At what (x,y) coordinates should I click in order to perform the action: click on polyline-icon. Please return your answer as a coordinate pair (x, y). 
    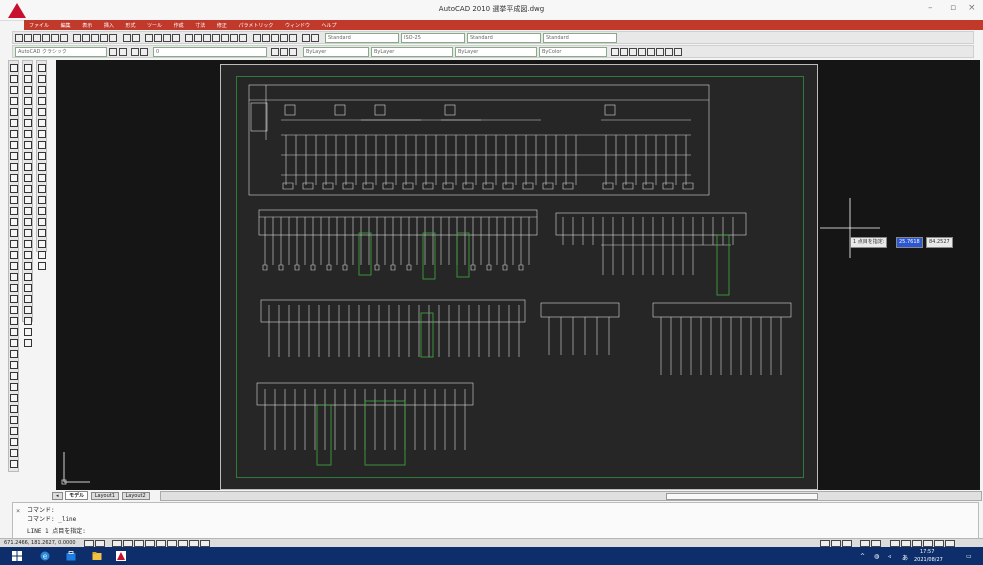
    Looking at the image, I should click on (14, 90).